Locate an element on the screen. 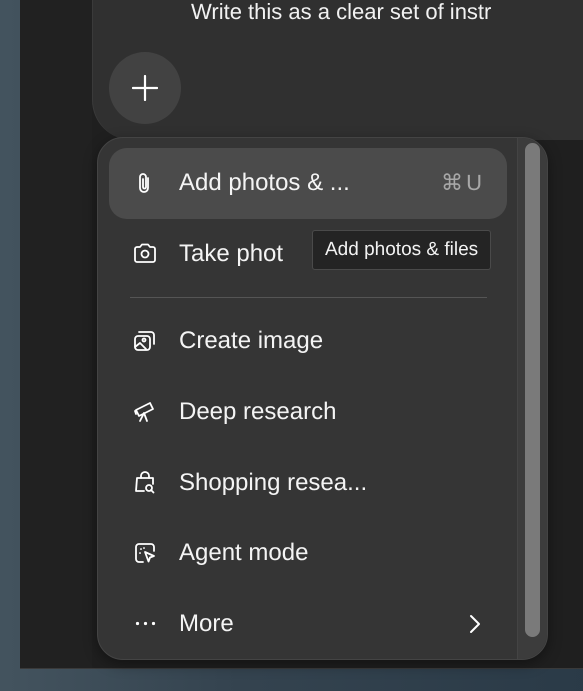  menu-item: Add photos & ... ⌘U is located at coordinates (308, 183).